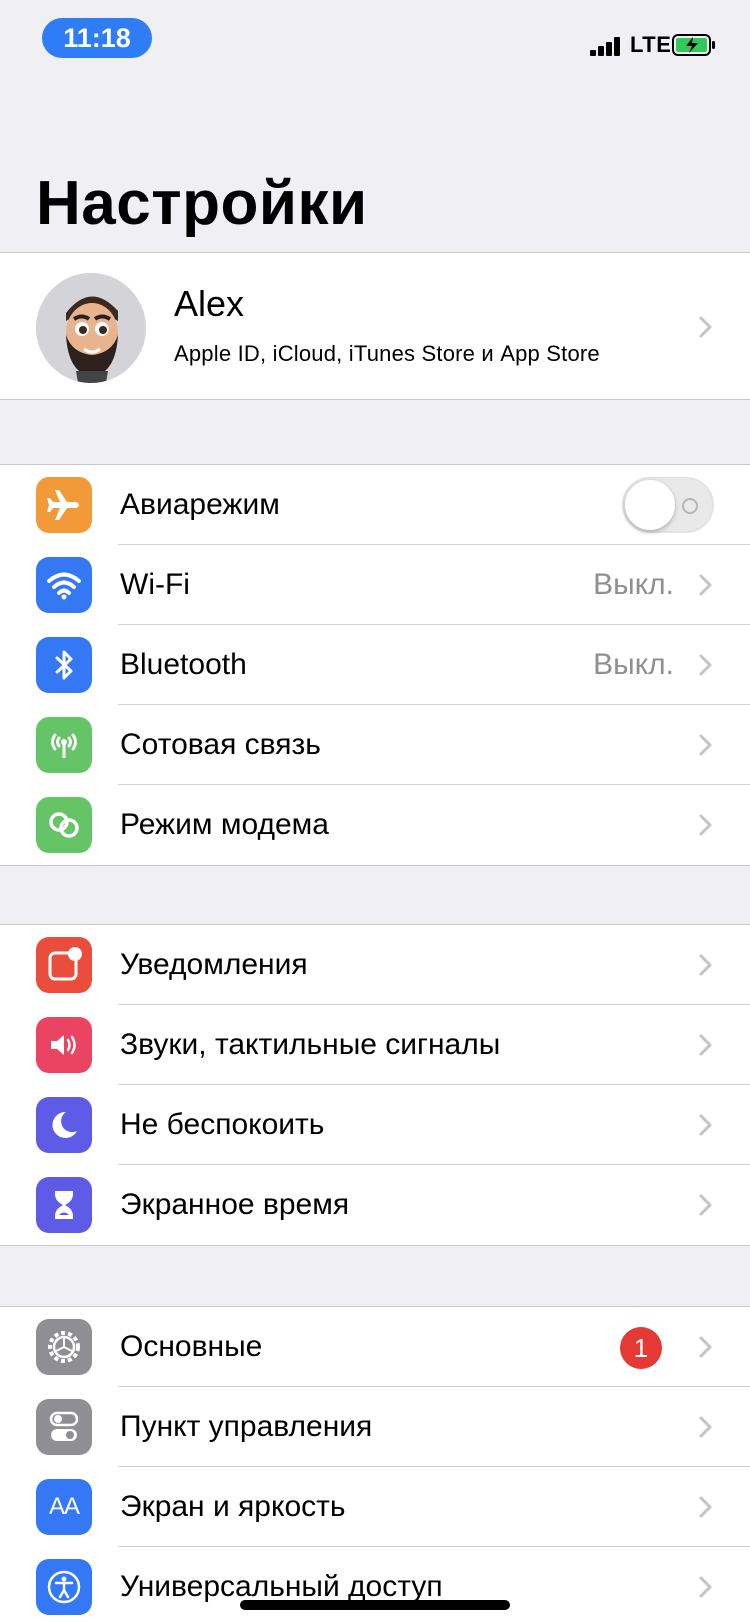  Describe the element at coordinates (222, 1124) in the screenshot. I see `row-label: Не беспокоить` at that location.